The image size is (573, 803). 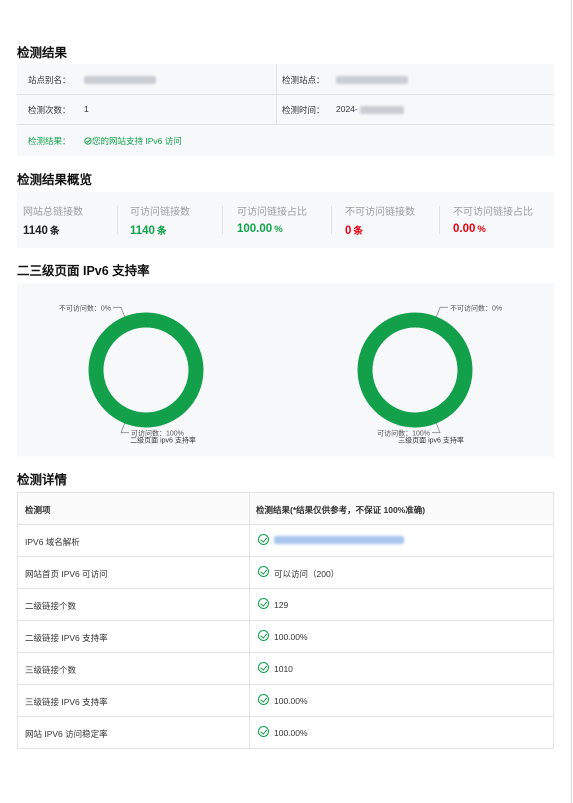 What do you see at coordinates (500, 220) in the screenshot?
I see `overview-item-inaccessible-ratio: 不可访问链接占比 0.00%` at bounding box center [500, 220].